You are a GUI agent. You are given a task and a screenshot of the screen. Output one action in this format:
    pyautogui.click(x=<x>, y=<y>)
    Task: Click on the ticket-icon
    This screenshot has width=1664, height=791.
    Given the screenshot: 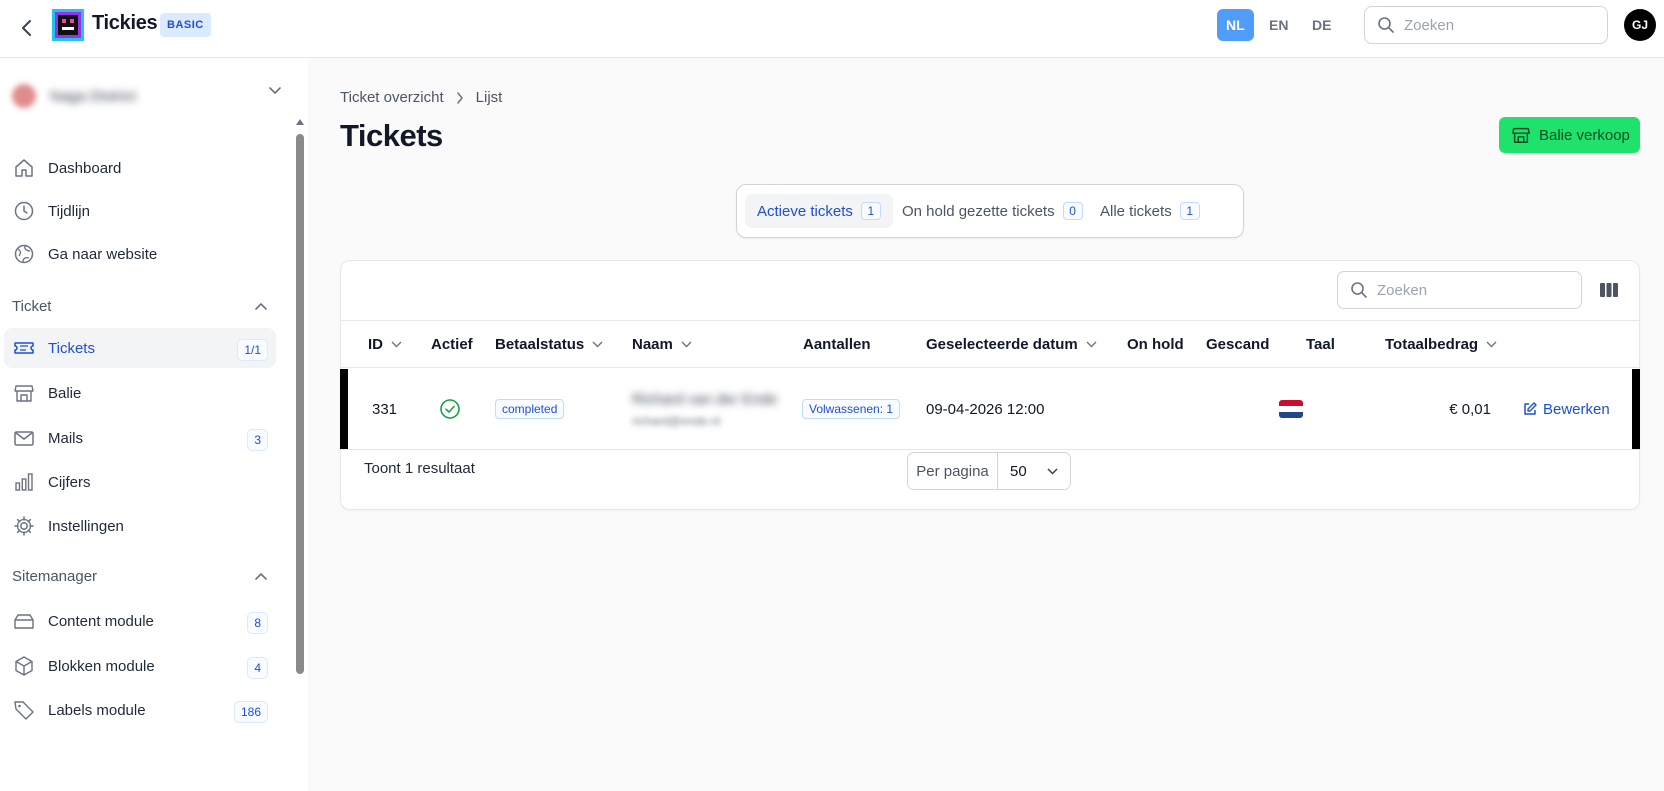 What is the action you would take?
    pyautogui.click(x=24, y=348)
    